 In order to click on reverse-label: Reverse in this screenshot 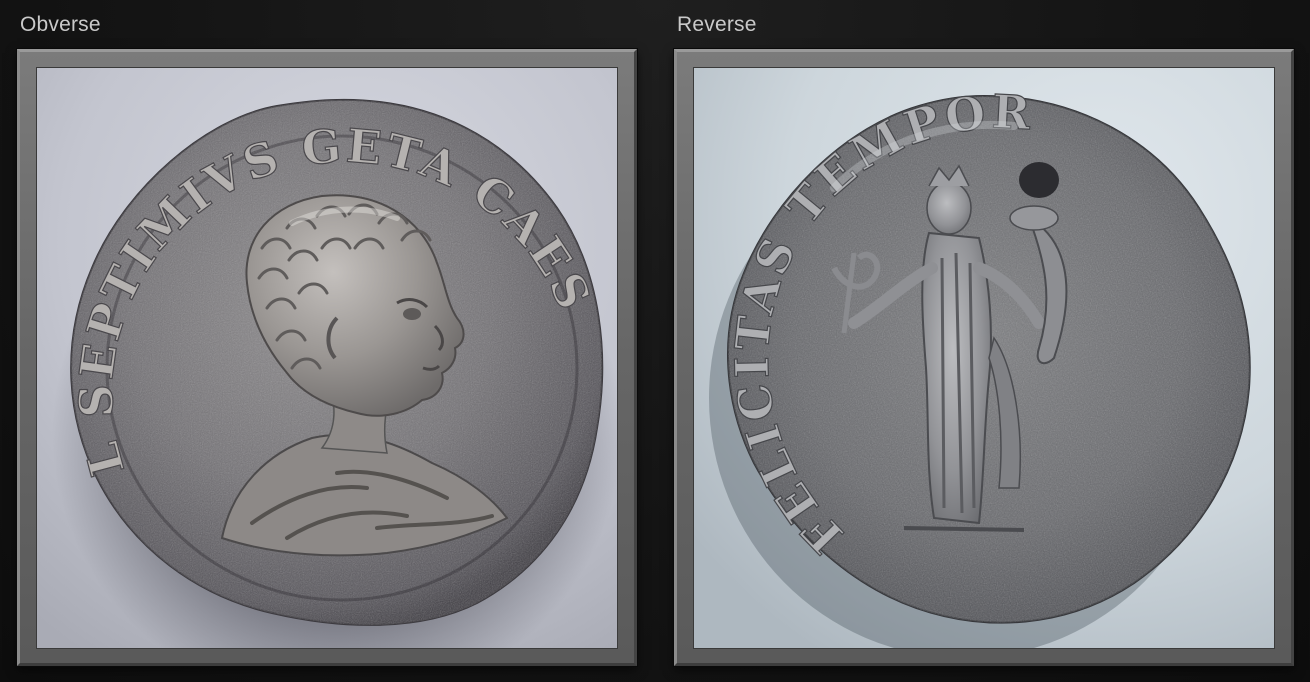, I will do `click(717, 24)`.